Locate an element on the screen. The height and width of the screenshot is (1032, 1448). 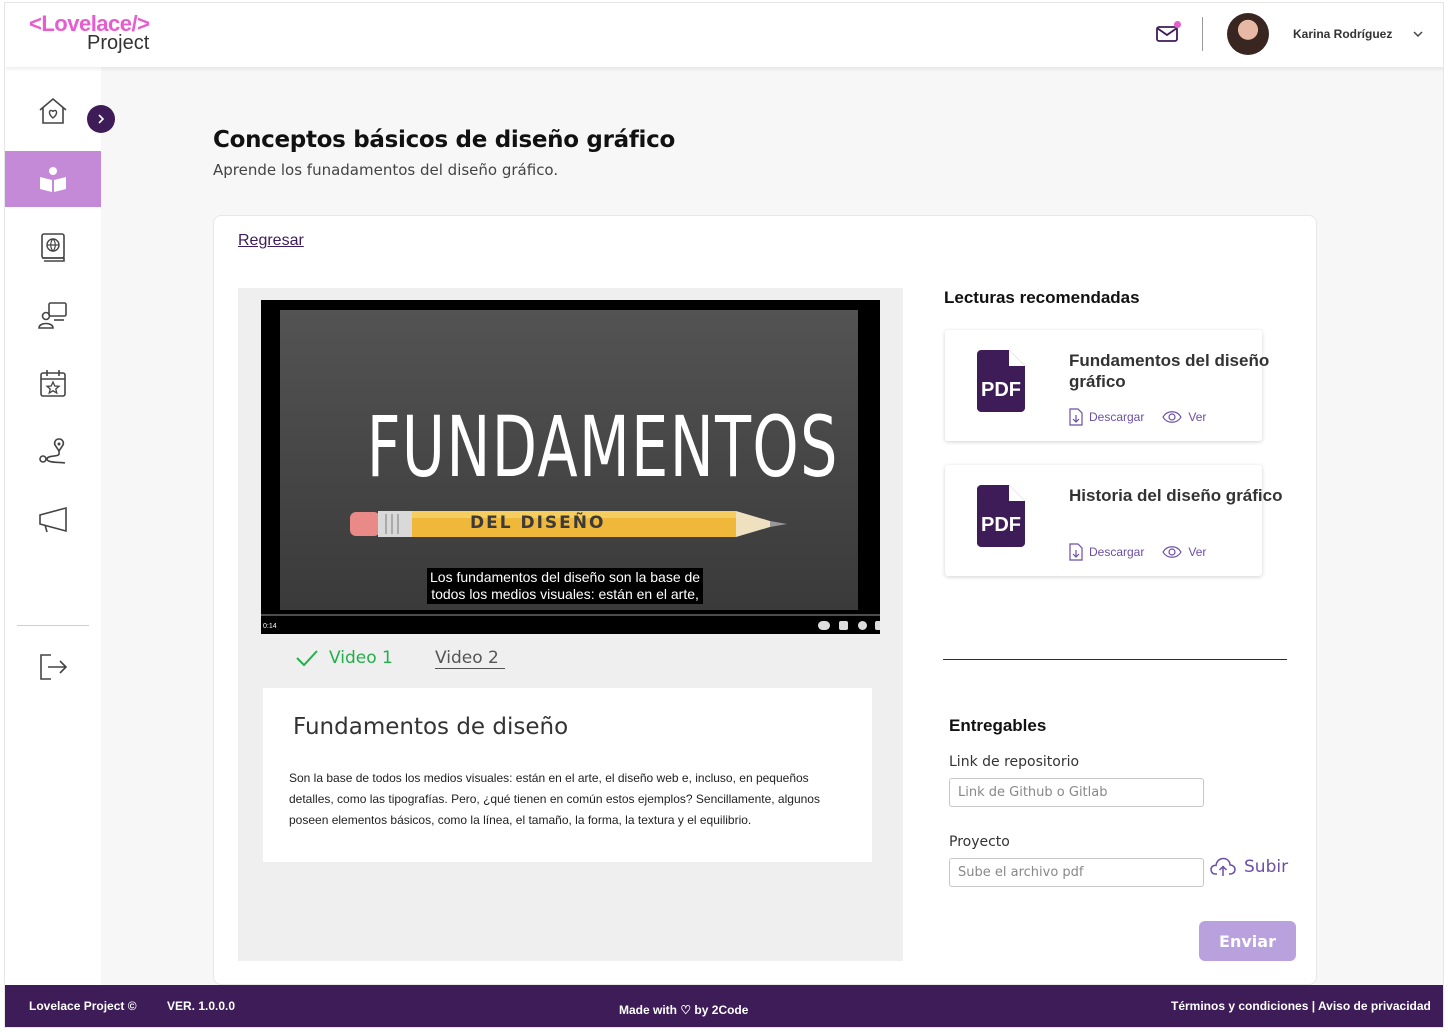
route-pin-icon is located at coordinates (52, 451).